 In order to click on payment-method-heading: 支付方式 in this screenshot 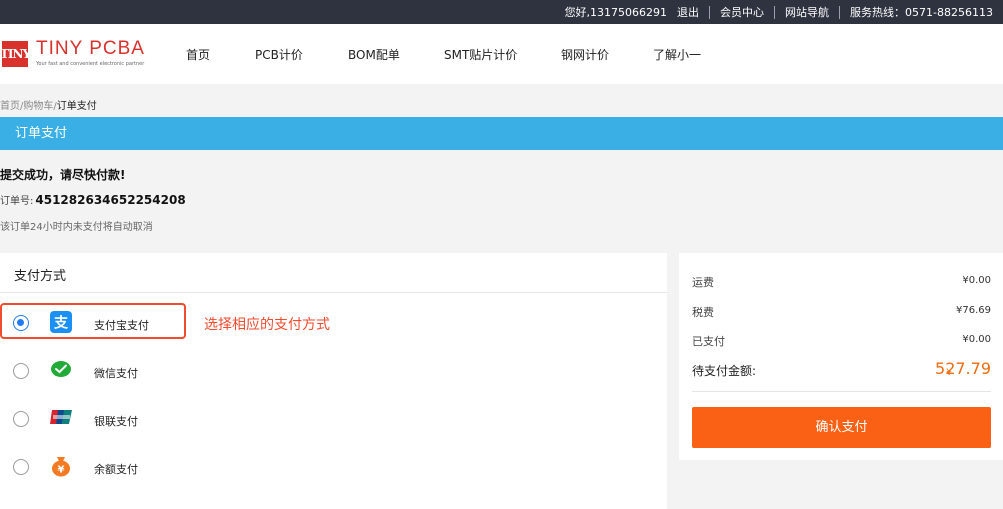, I will do `click(40, 276)`.